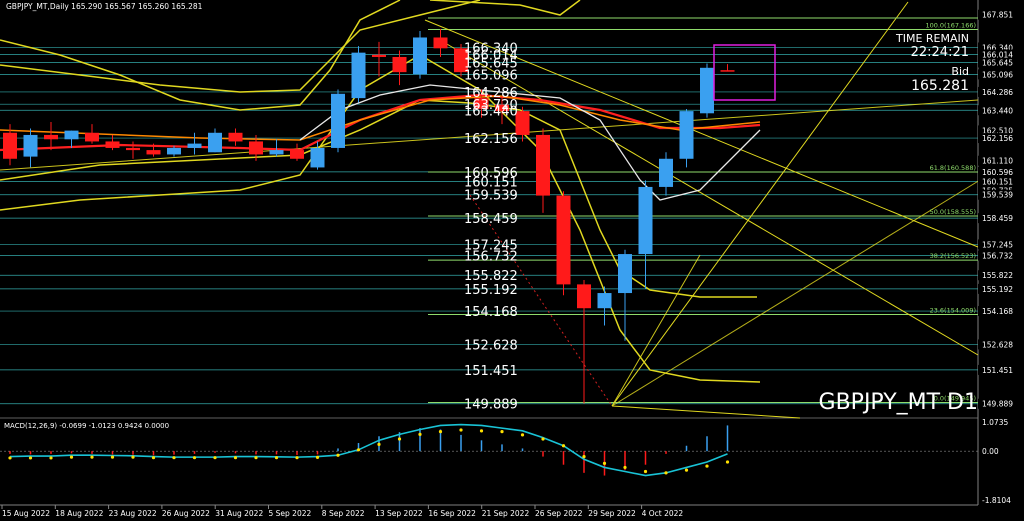 The image size is (1024, 521). Describe the element at coordinates (997, 218) in the screenshot. I see `price-tick-label: 158.459` at that location.